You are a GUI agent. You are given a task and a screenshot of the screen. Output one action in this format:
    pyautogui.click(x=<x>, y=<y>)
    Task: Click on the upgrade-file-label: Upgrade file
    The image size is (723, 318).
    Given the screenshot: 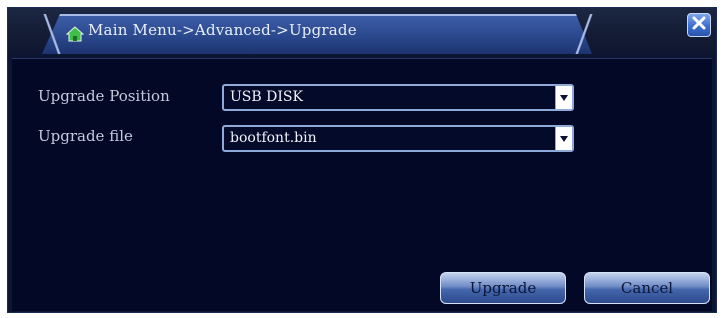 What is the action you would take?
    pyautogui.click(x=85, y=136)
    